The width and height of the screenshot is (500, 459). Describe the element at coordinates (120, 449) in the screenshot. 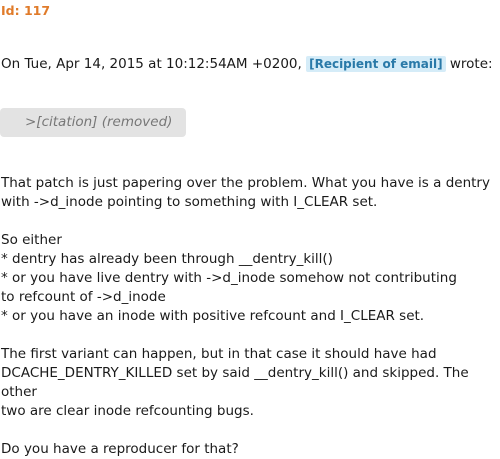

I see `body-paragraph-4: Do you have a reproducer for that?` at that location.